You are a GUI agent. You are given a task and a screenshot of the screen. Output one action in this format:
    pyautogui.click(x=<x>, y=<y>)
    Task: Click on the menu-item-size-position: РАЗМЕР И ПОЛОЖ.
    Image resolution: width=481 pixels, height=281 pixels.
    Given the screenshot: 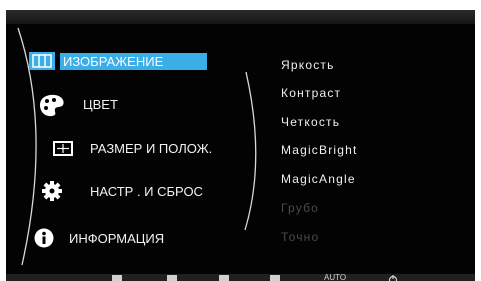 What is the action you would take?
    pyautogui.click(x=132, y=148)
    